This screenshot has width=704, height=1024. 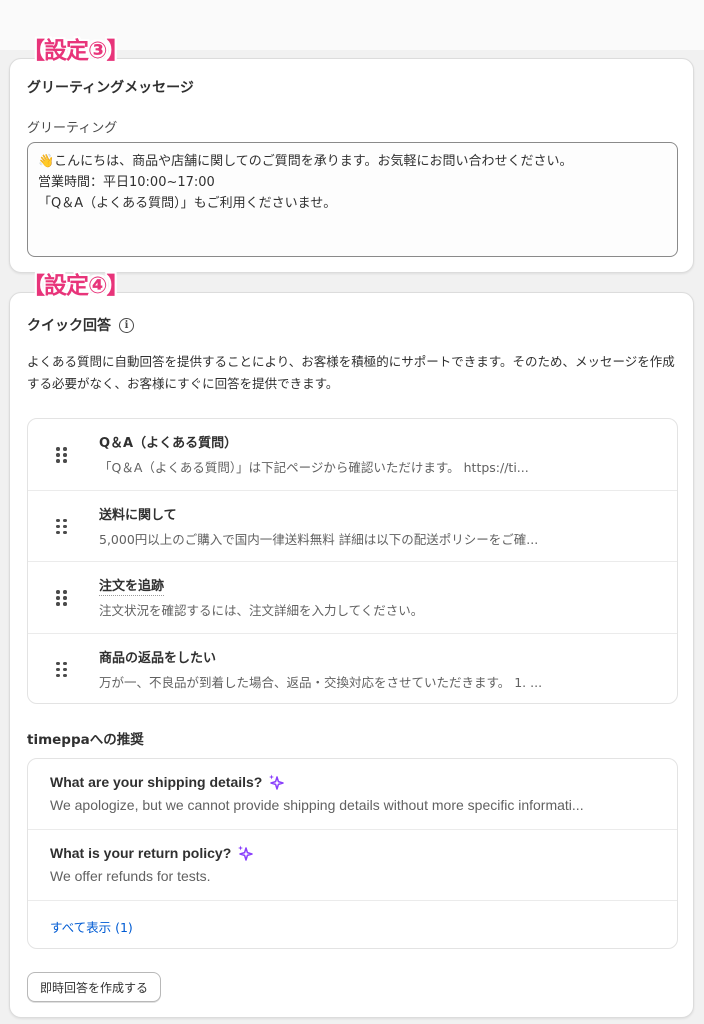 I want to click on recommendation-item-title-row: What are your shipping details?, so click(x=167, y=782).